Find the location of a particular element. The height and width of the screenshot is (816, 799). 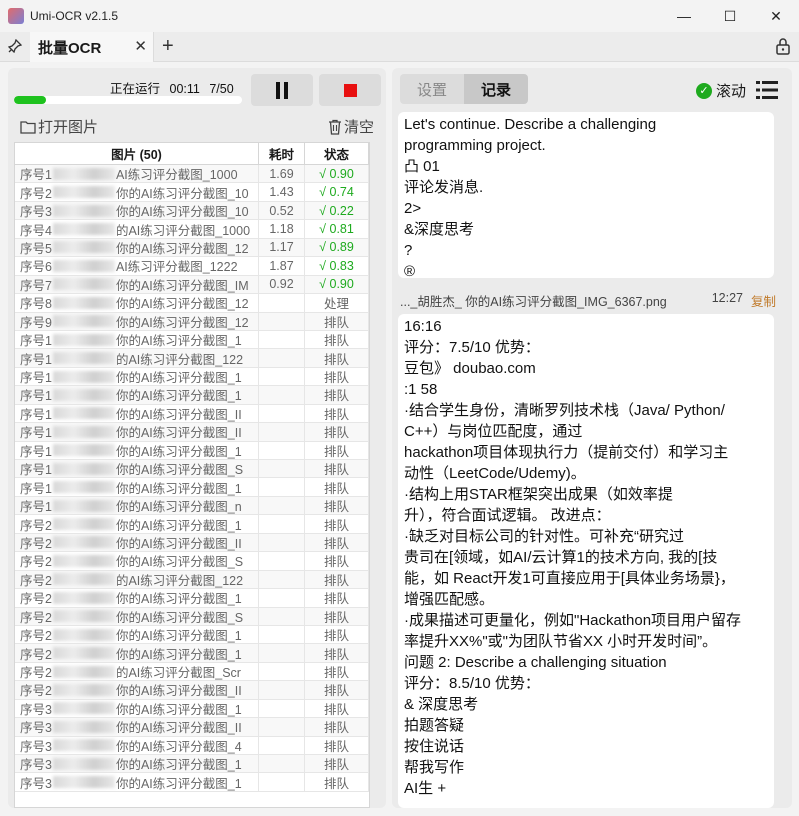

col-time-header: 耗时 is located at coordinates (282, 153).